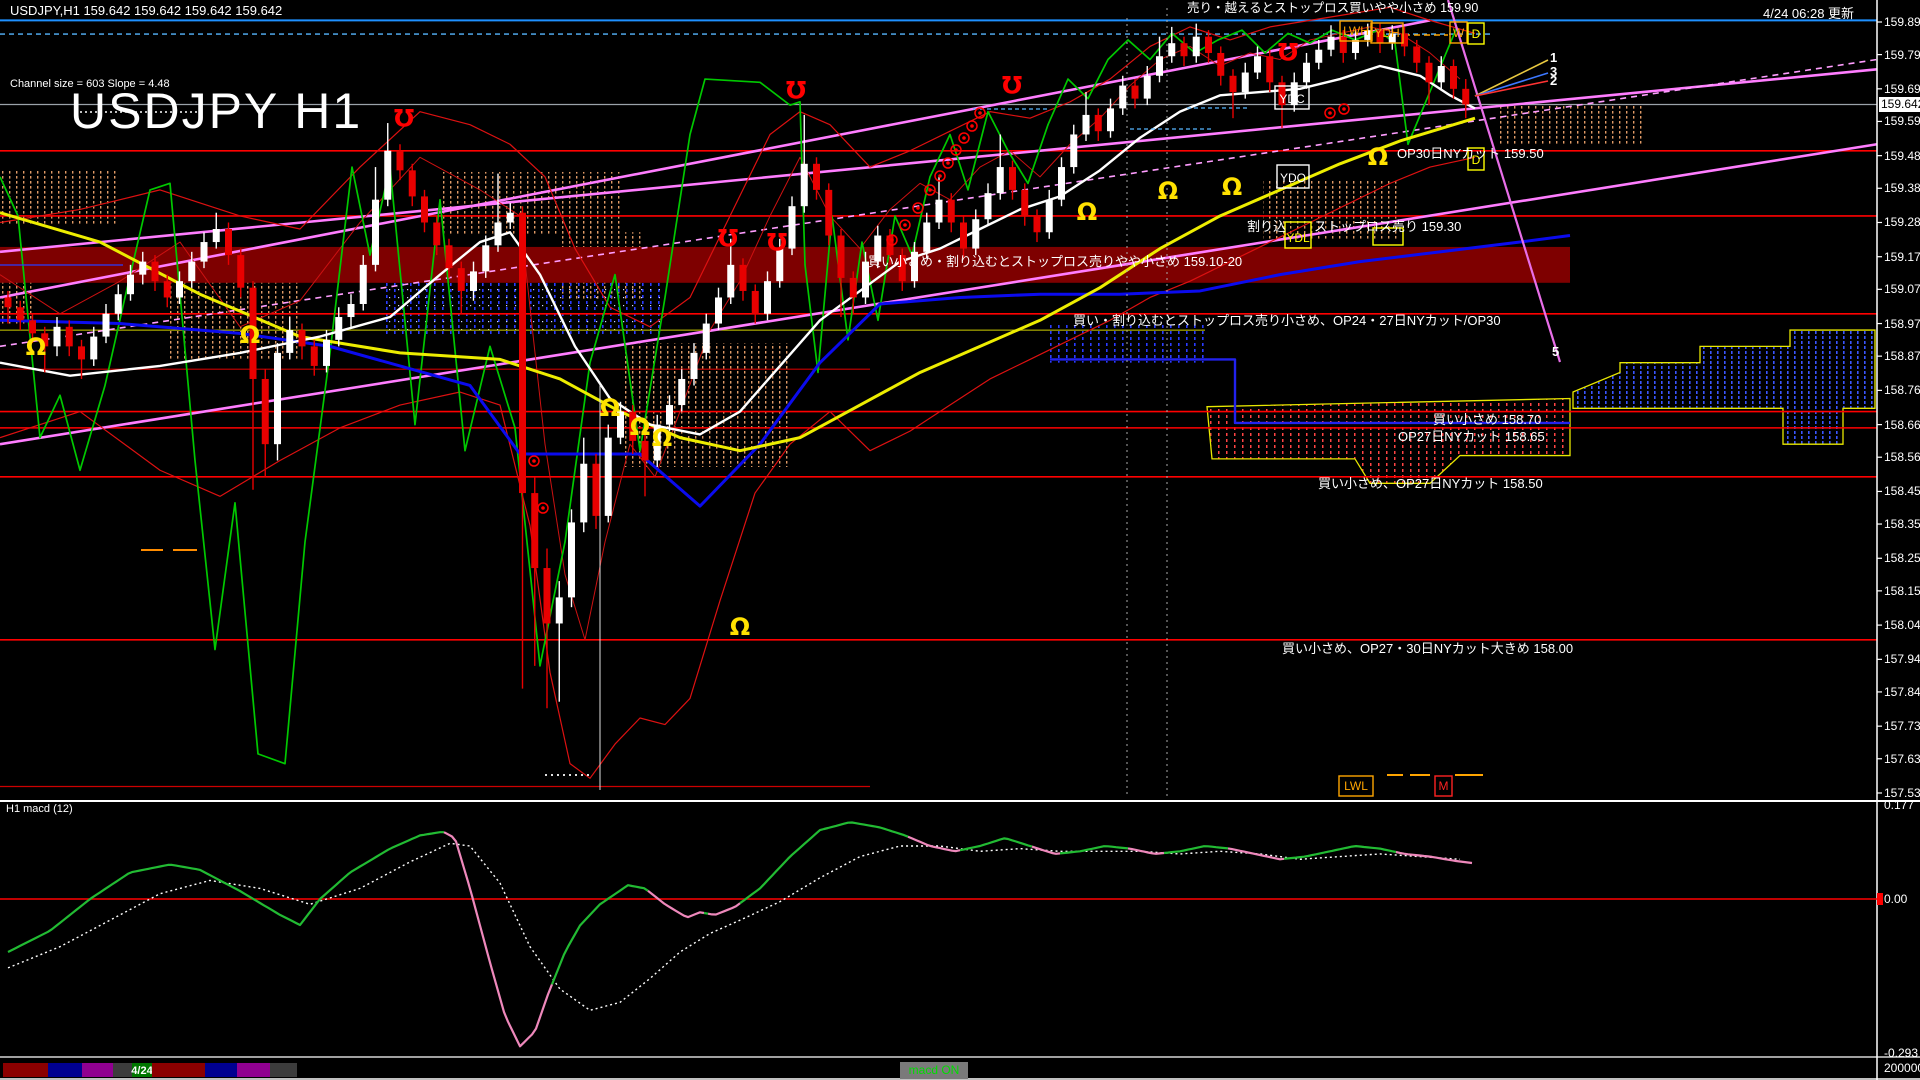 The image size is (1920, 1080). What do you see at coordinates (39, 809) in the screenshot?
I see `macd-indicator-label: H1 macd (12)` at bounding box center [39, 809].